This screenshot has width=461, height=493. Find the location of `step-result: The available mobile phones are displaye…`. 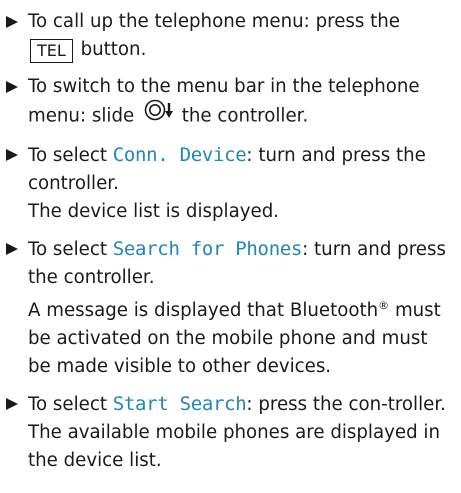

step-result: The available mobile phones are displaye… is located at coordinates (234, 447).